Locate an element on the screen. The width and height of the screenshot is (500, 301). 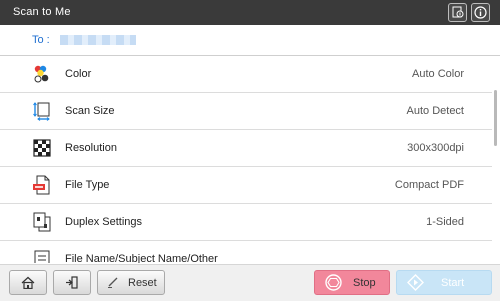
title-bar: Scan to Me is located at coordinates (250, 12).